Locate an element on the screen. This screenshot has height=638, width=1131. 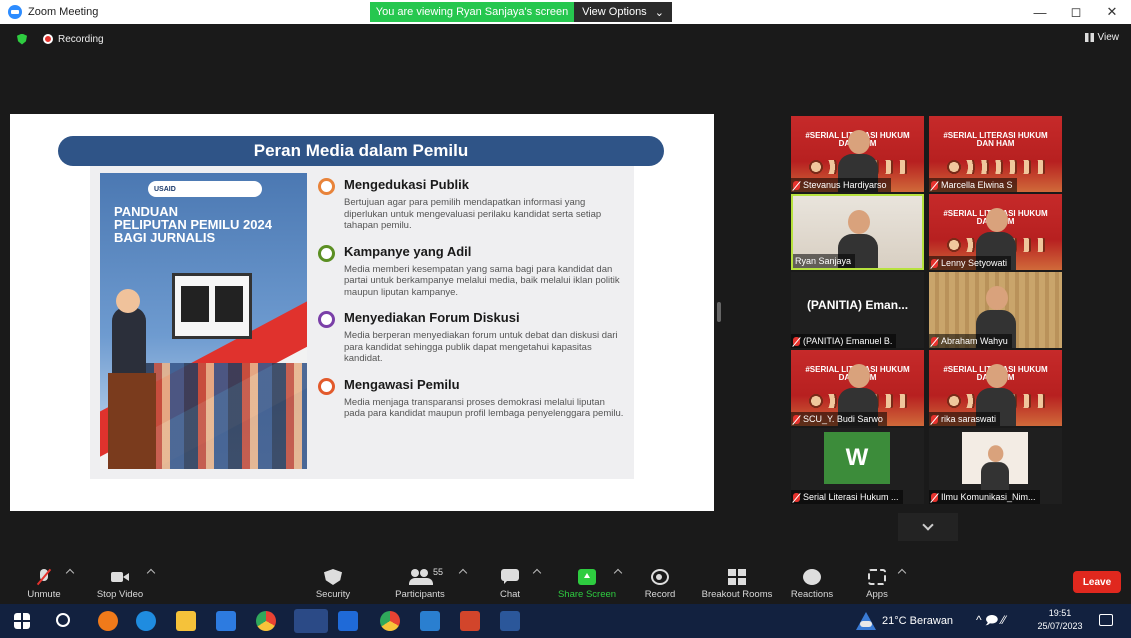
participant-name: Marcella Elwina S is located at coordinates (977, 185).